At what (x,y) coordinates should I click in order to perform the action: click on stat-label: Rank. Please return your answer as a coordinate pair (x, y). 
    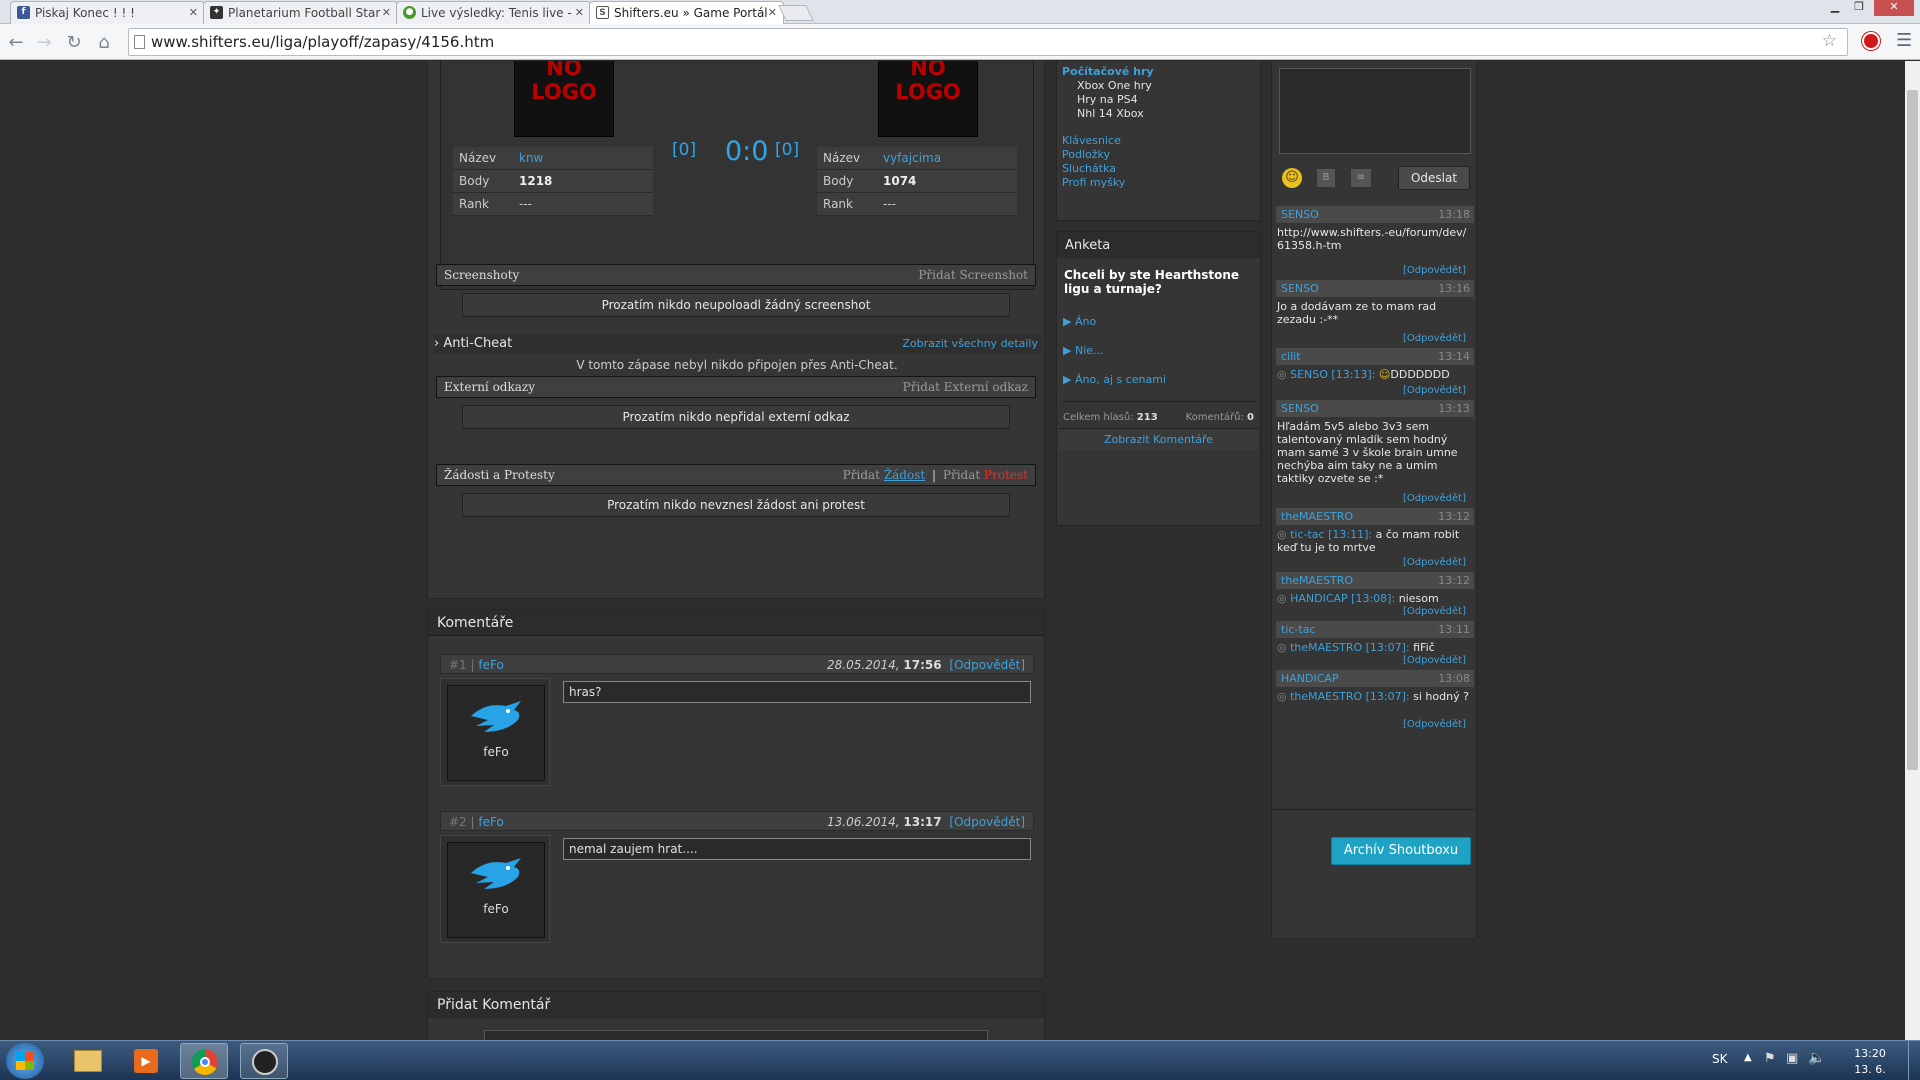
    Looking at the image, I should click on (474, 204).